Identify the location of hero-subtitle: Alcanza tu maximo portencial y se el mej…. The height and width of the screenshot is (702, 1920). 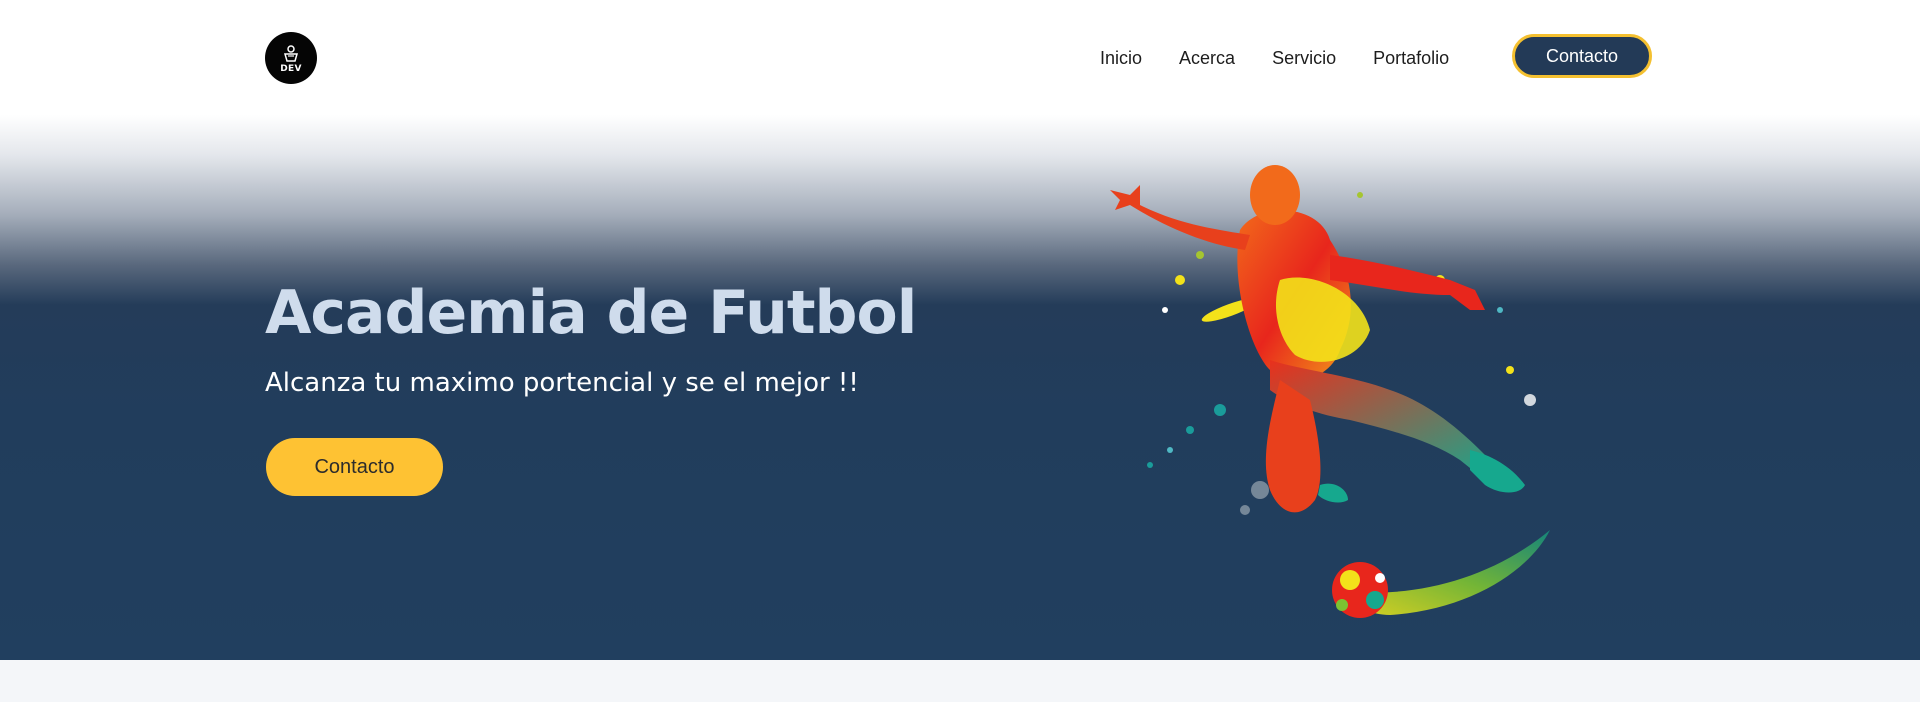
(562, 383).